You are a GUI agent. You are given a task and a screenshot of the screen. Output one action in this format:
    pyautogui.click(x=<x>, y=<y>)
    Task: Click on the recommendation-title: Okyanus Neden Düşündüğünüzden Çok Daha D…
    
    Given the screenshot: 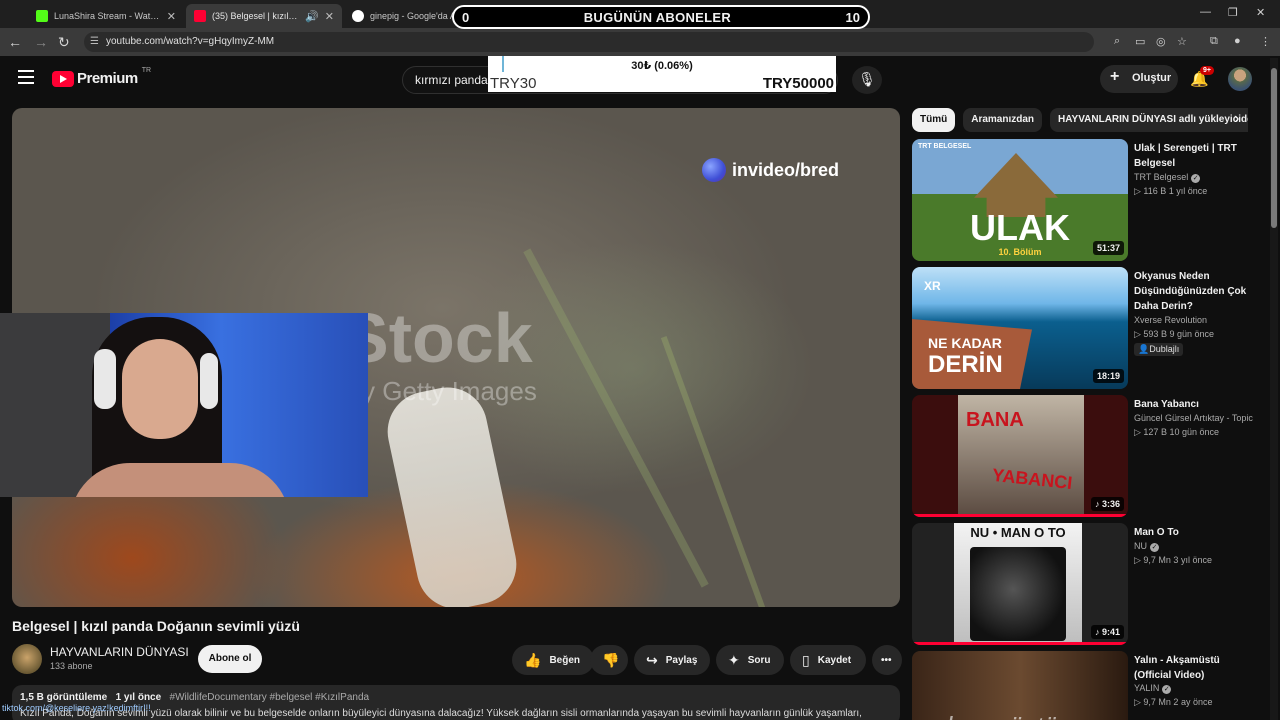 What is the action you would take?
    pyautogui.click(x=1193, y=291)
    